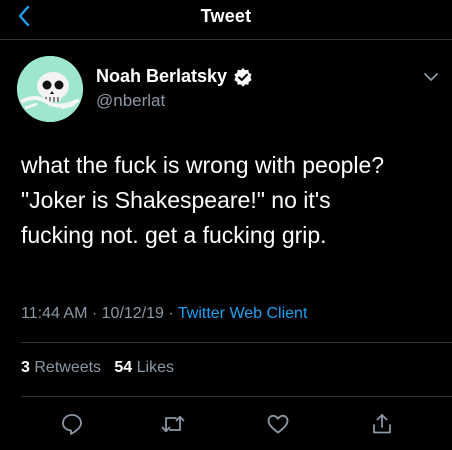  What do you see at coordinates (123, 367) in the screenshot?
I see `likes-count: 54` at bounding box center [123, 367].